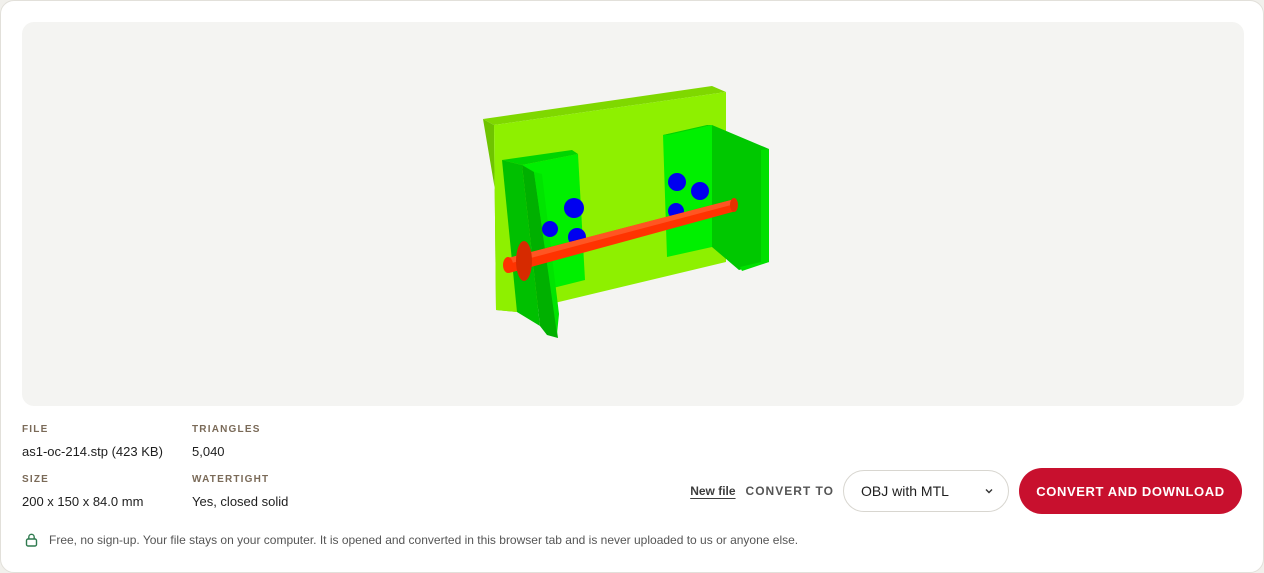  Describe the element at coordinates (31, 540) in the screenshot. I see `lock-icon` at that location.